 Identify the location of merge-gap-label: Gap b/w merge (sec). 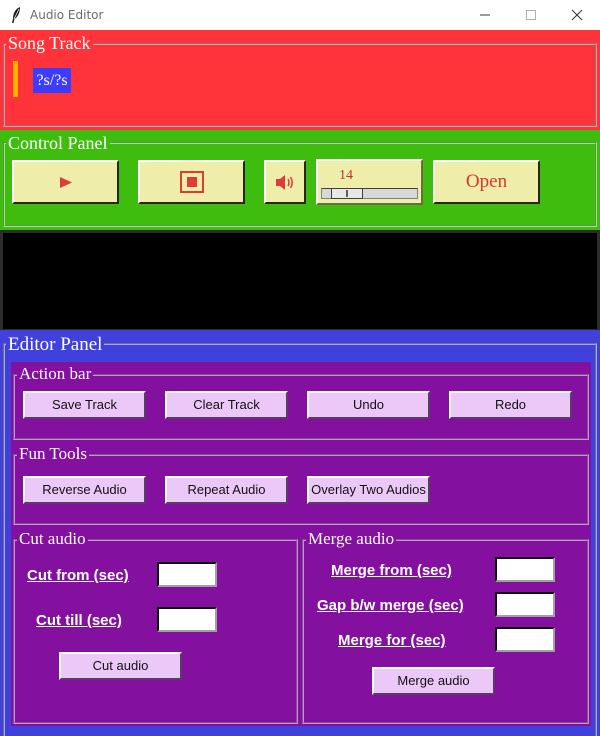
(390, 605).